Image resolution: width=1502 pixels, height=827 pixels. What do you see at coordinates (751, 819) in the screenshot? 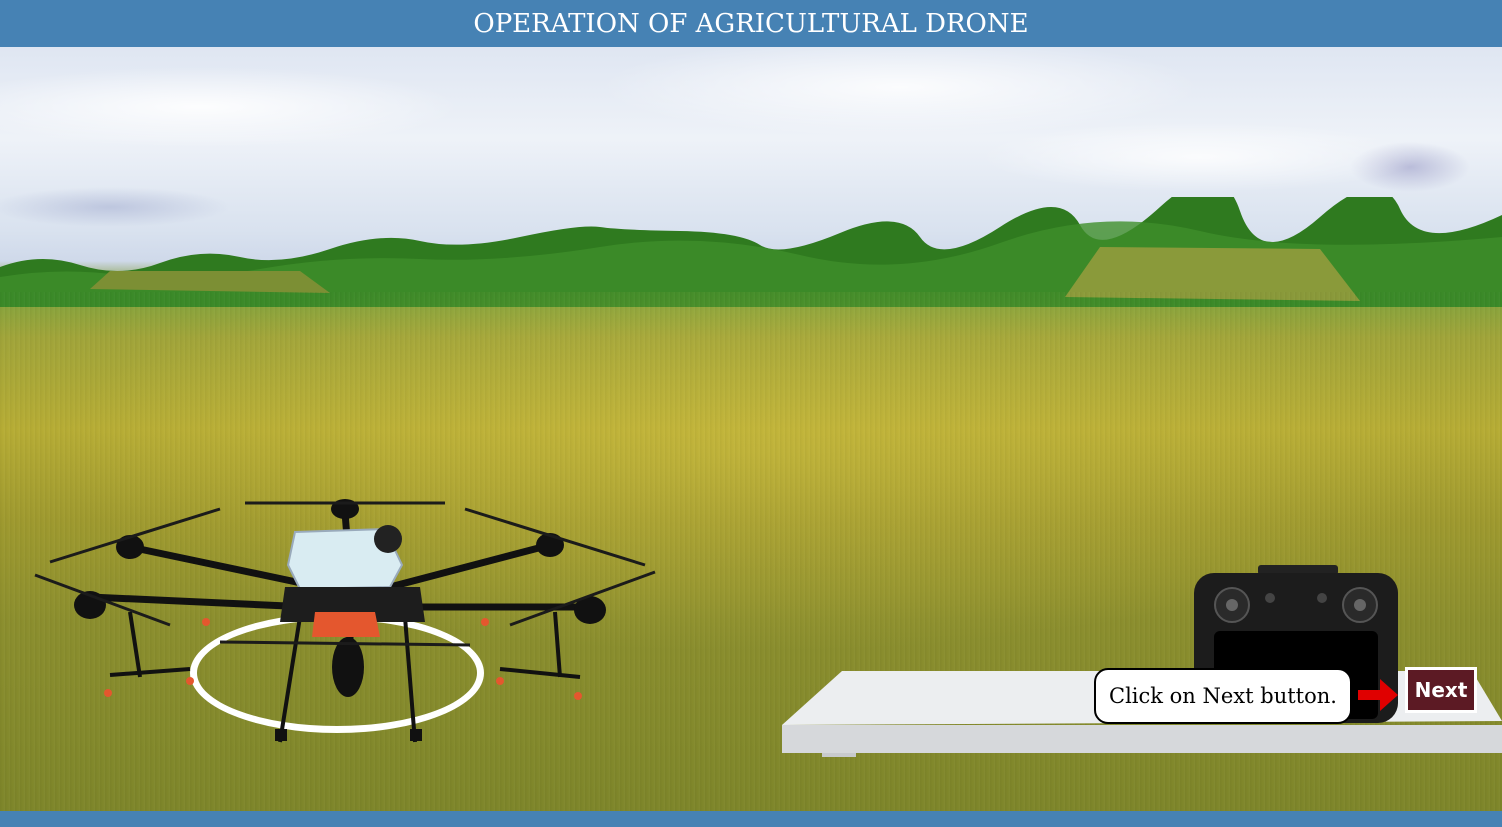
I see `footer-bar` at bounding box center [751, 819].